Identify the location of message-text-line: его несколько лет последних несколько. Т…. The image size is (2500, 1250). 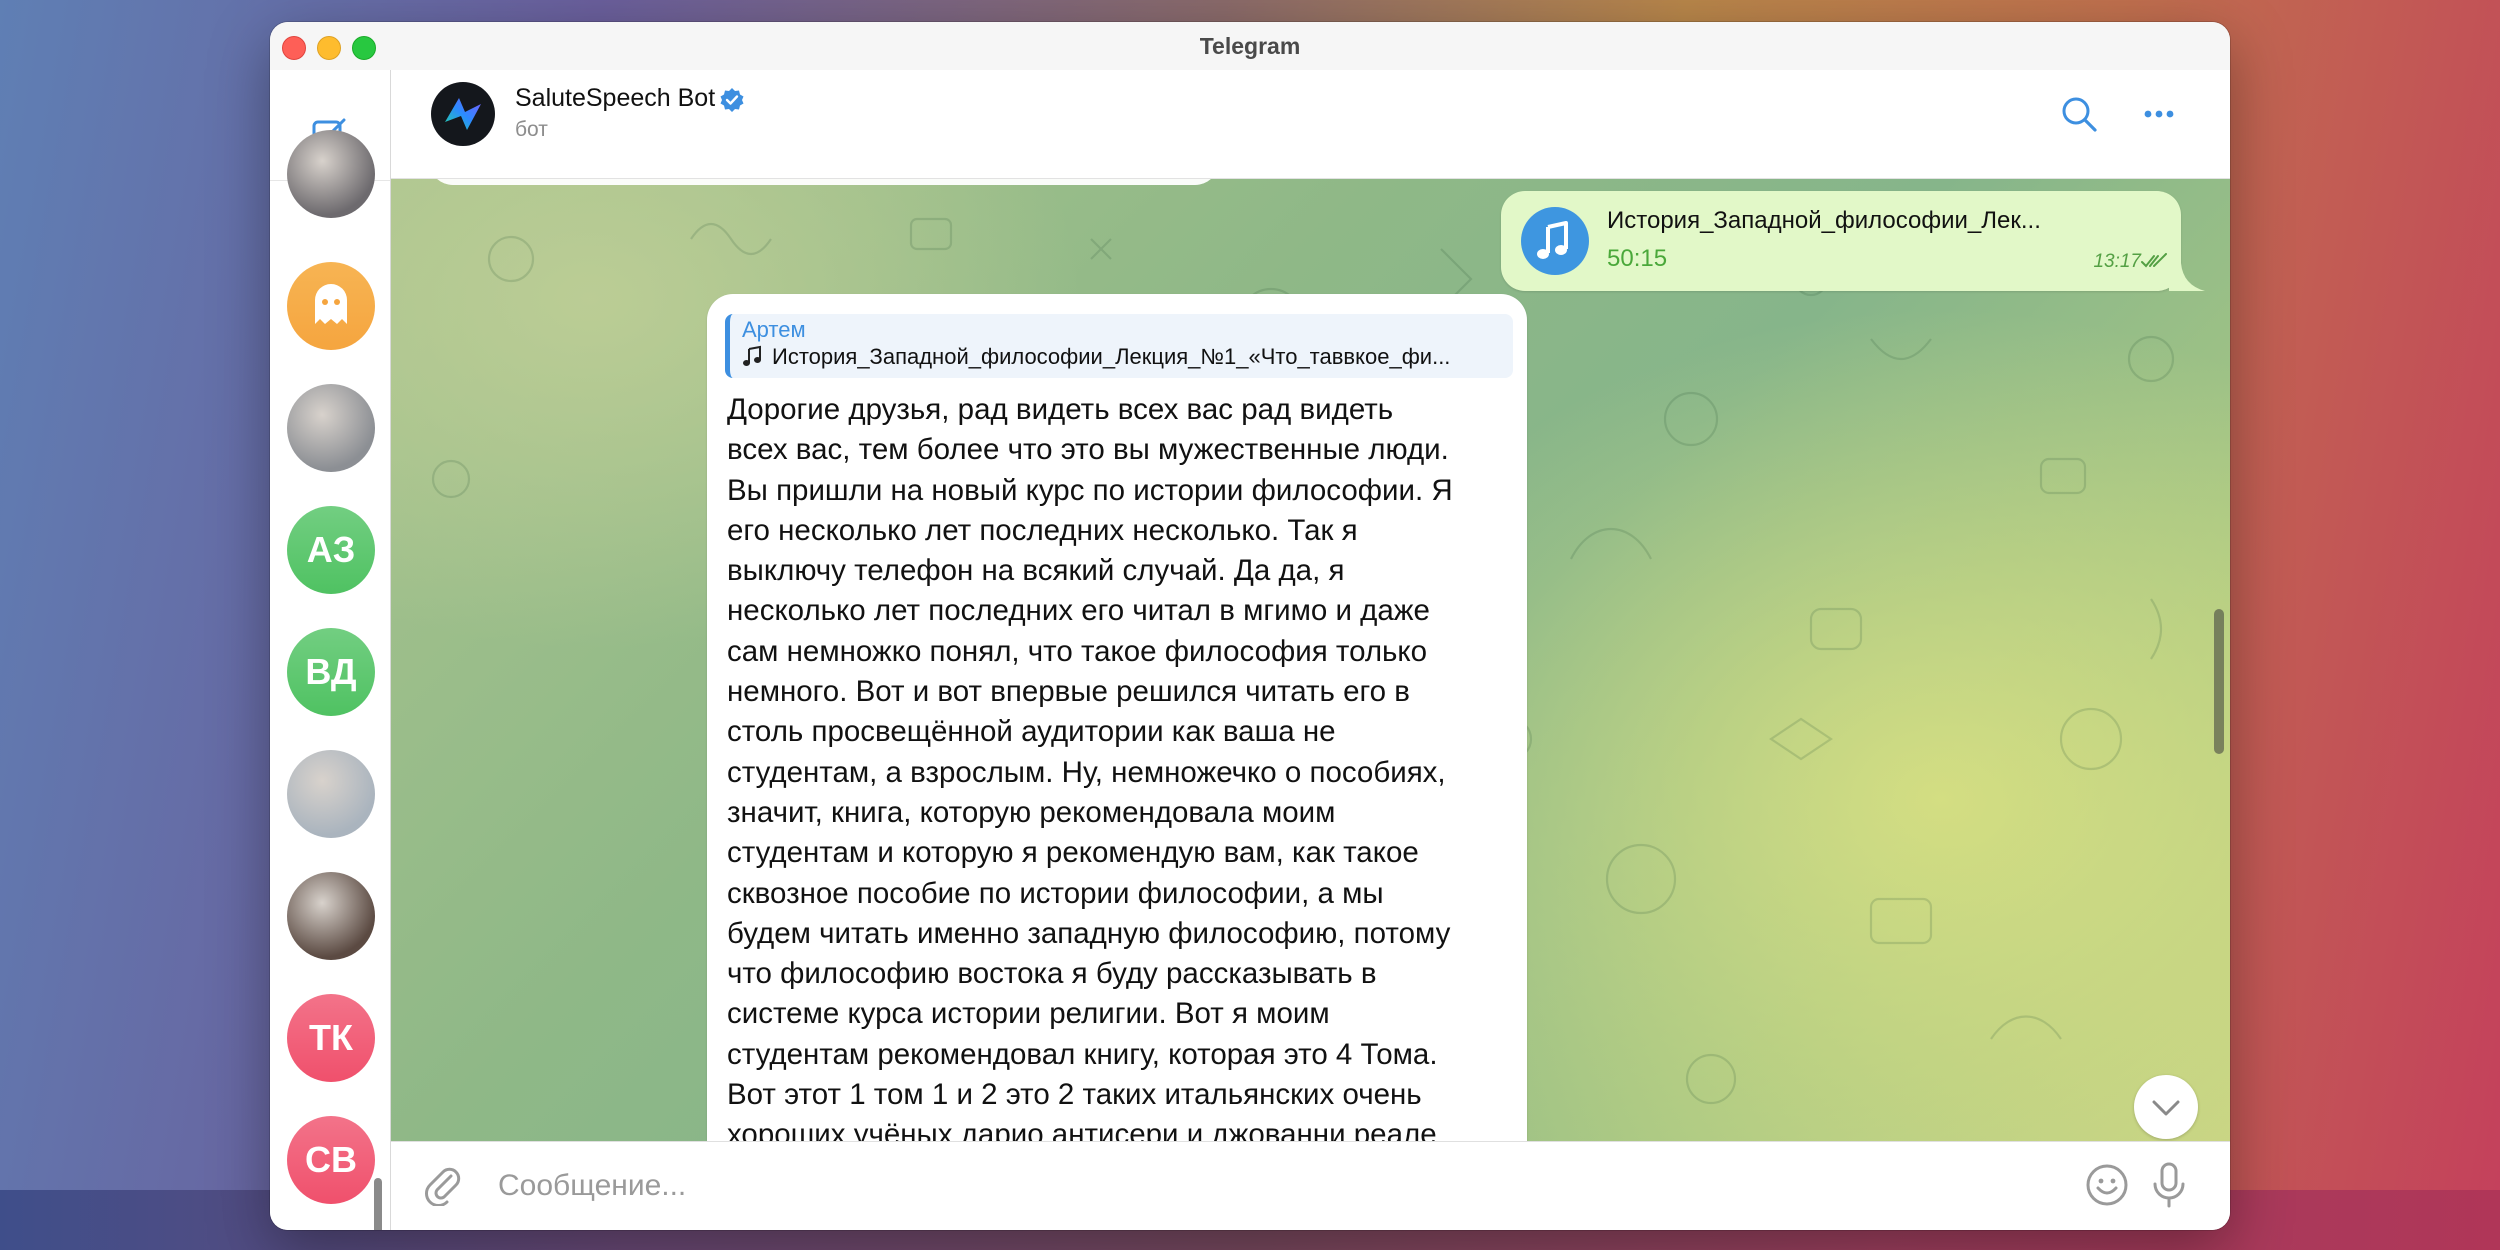
(1042, 530).